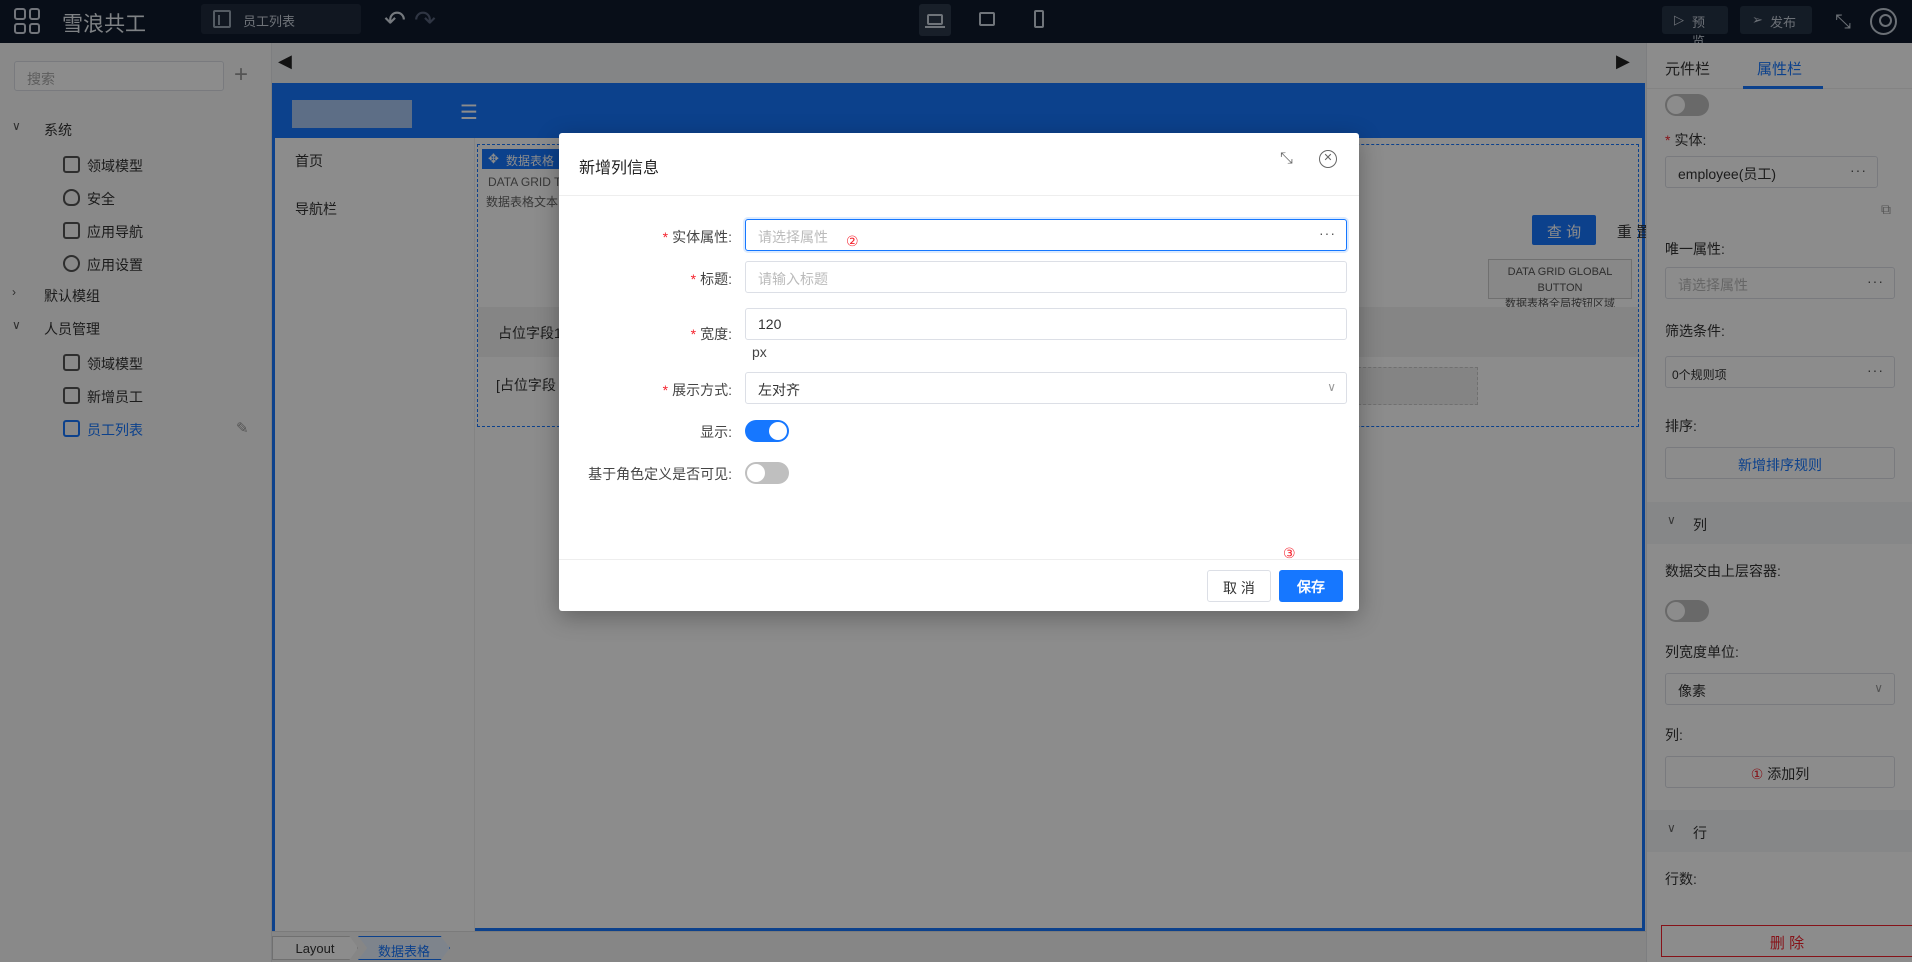 The height and width of the screenshot is (962, 1912). I want to click on more-icon: ···, so click(1327, 233).